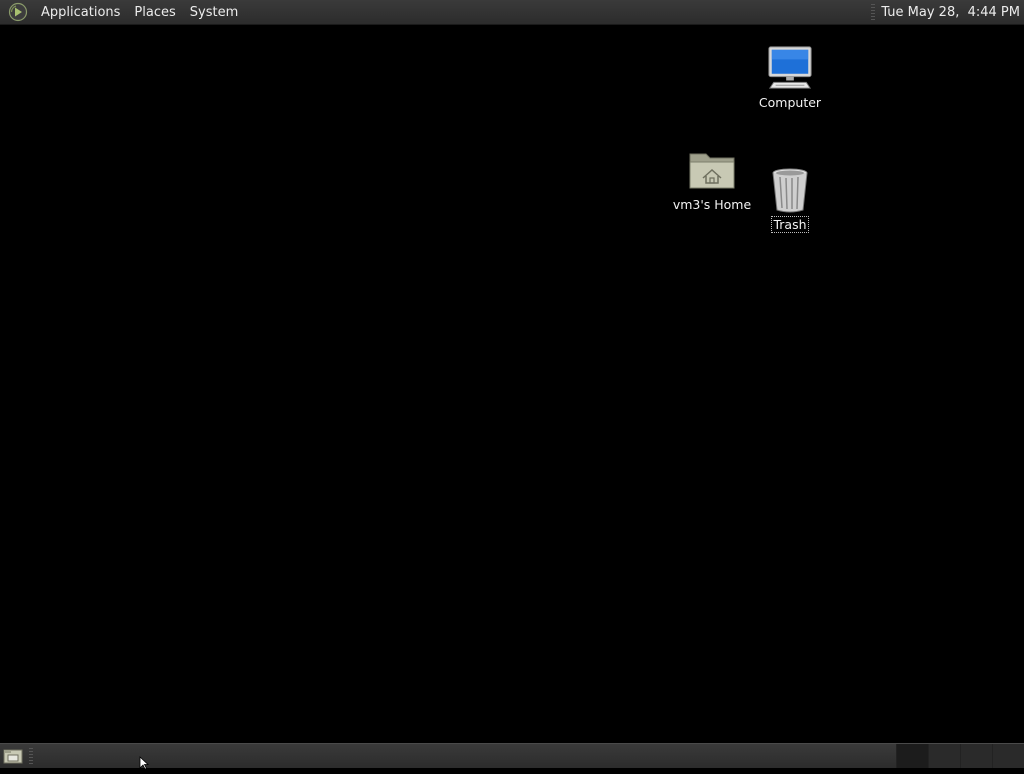  Describe the element at coordinates (790, 190) in the screenshot. I see `trash-icon` at that location.